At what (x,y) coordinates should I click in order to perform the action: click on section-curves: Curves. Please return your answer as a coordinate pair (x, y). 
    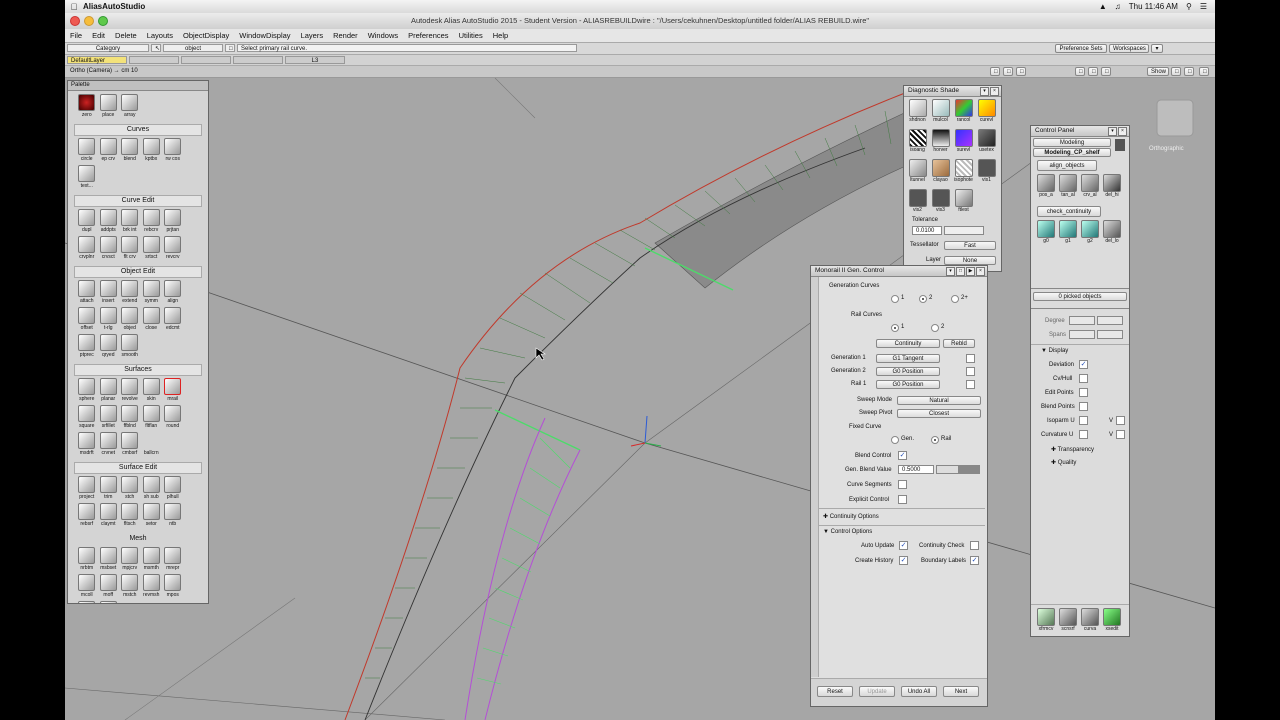
    Looking at the image, I should click on (138, 130).